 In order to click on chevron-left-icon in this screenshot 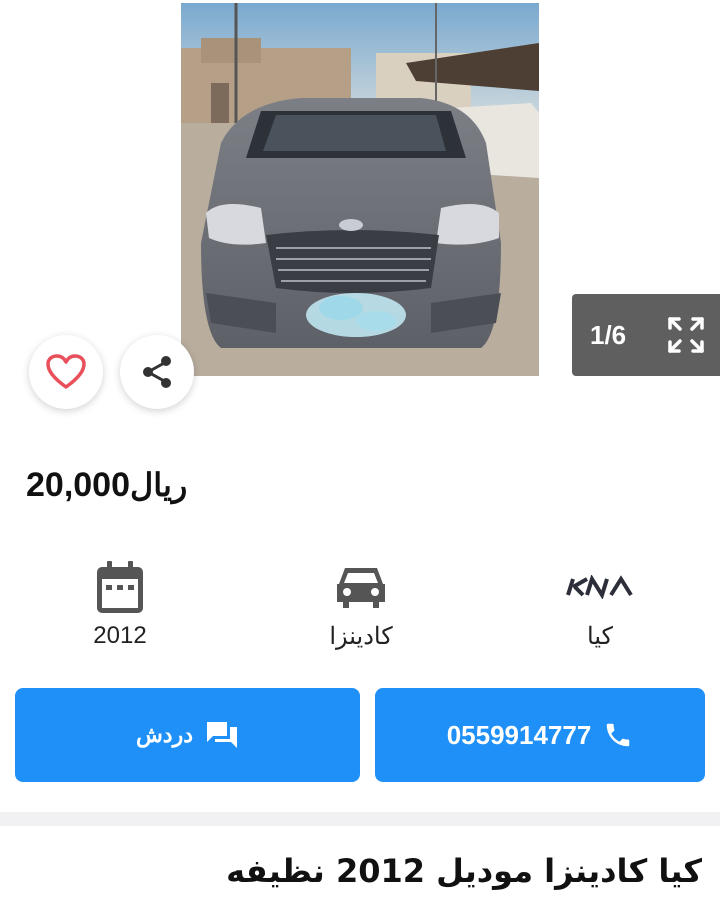, I will do `click(60, 170)`.